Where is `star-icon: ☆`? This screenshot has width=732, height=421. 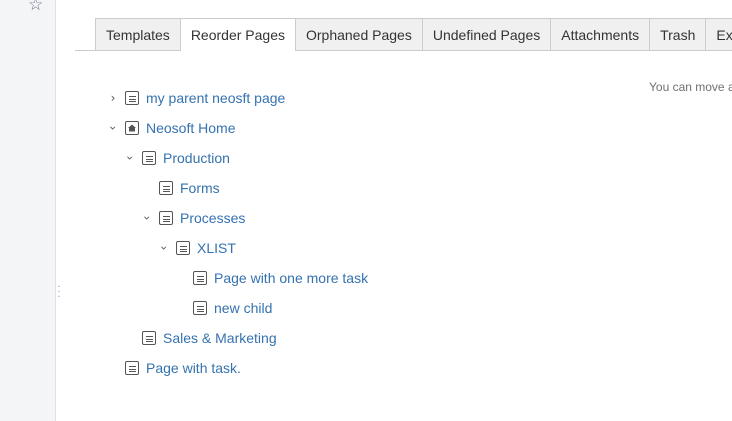 star-icon: ☆ is located at coordinates (37, 7).